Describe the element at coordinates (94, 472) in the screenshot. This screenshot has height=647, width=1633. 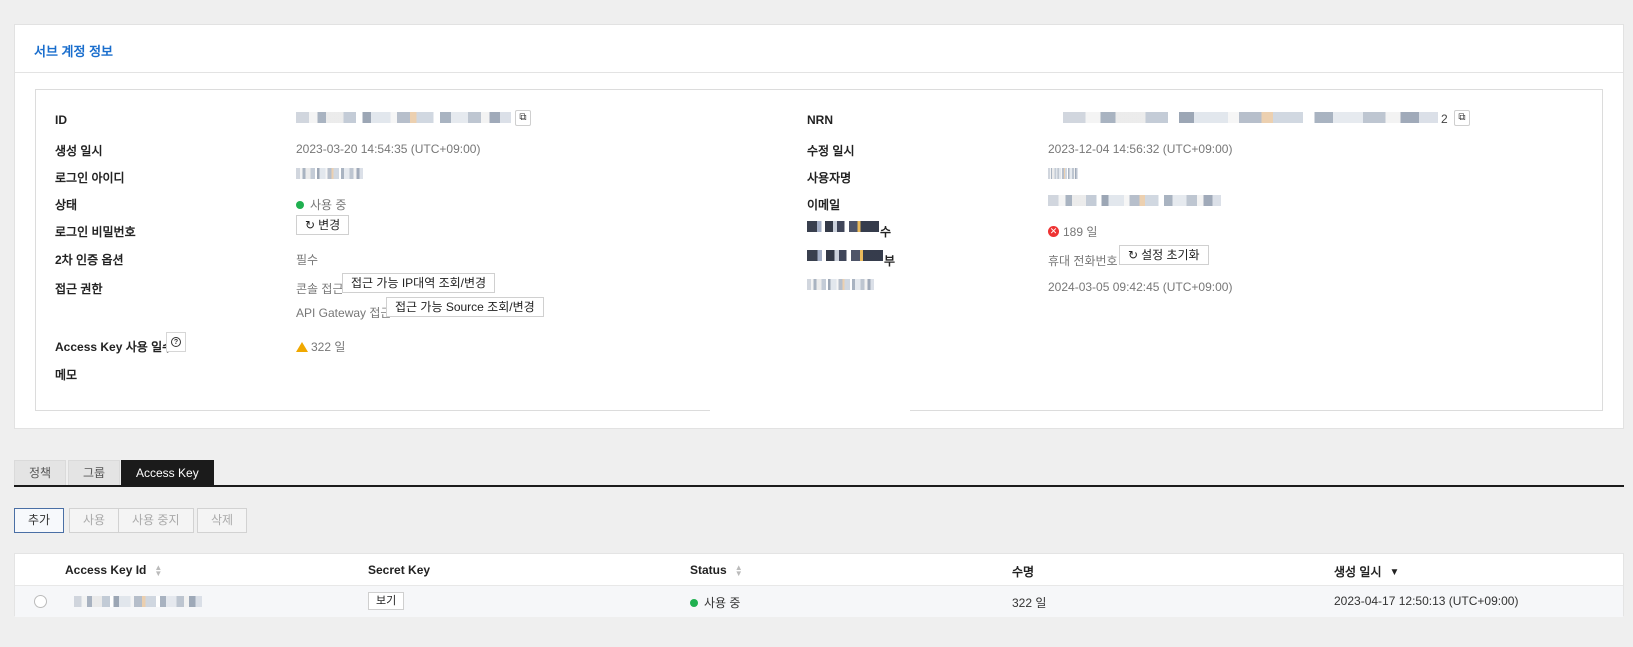
I see `tab-group: 그룹` at that location.